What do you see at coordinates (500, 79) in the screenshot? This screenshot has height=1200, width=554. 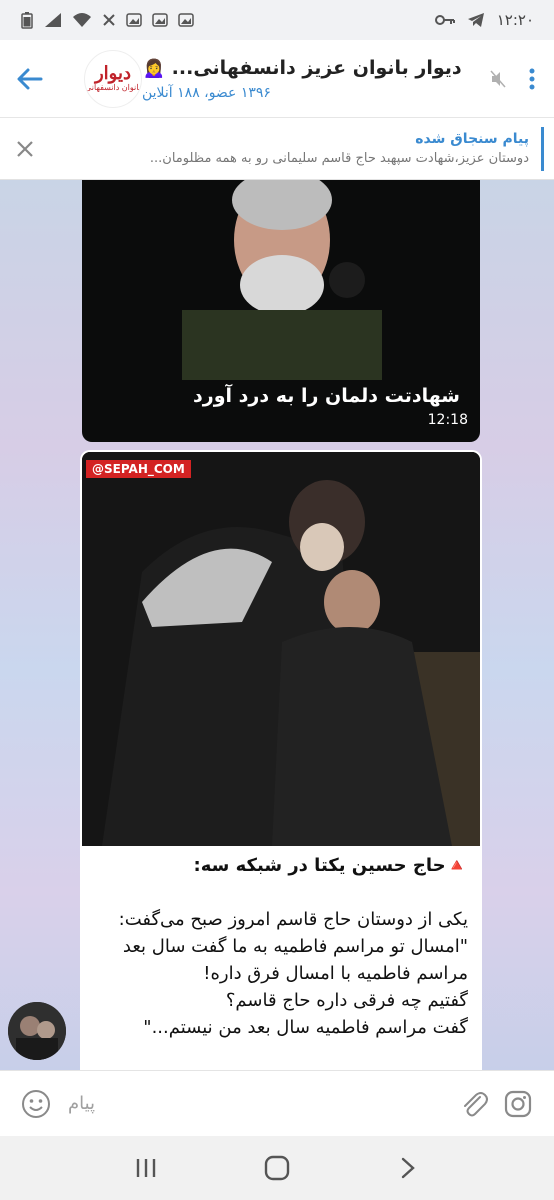 I see `mute-icon` at bounding box center [500, 79].